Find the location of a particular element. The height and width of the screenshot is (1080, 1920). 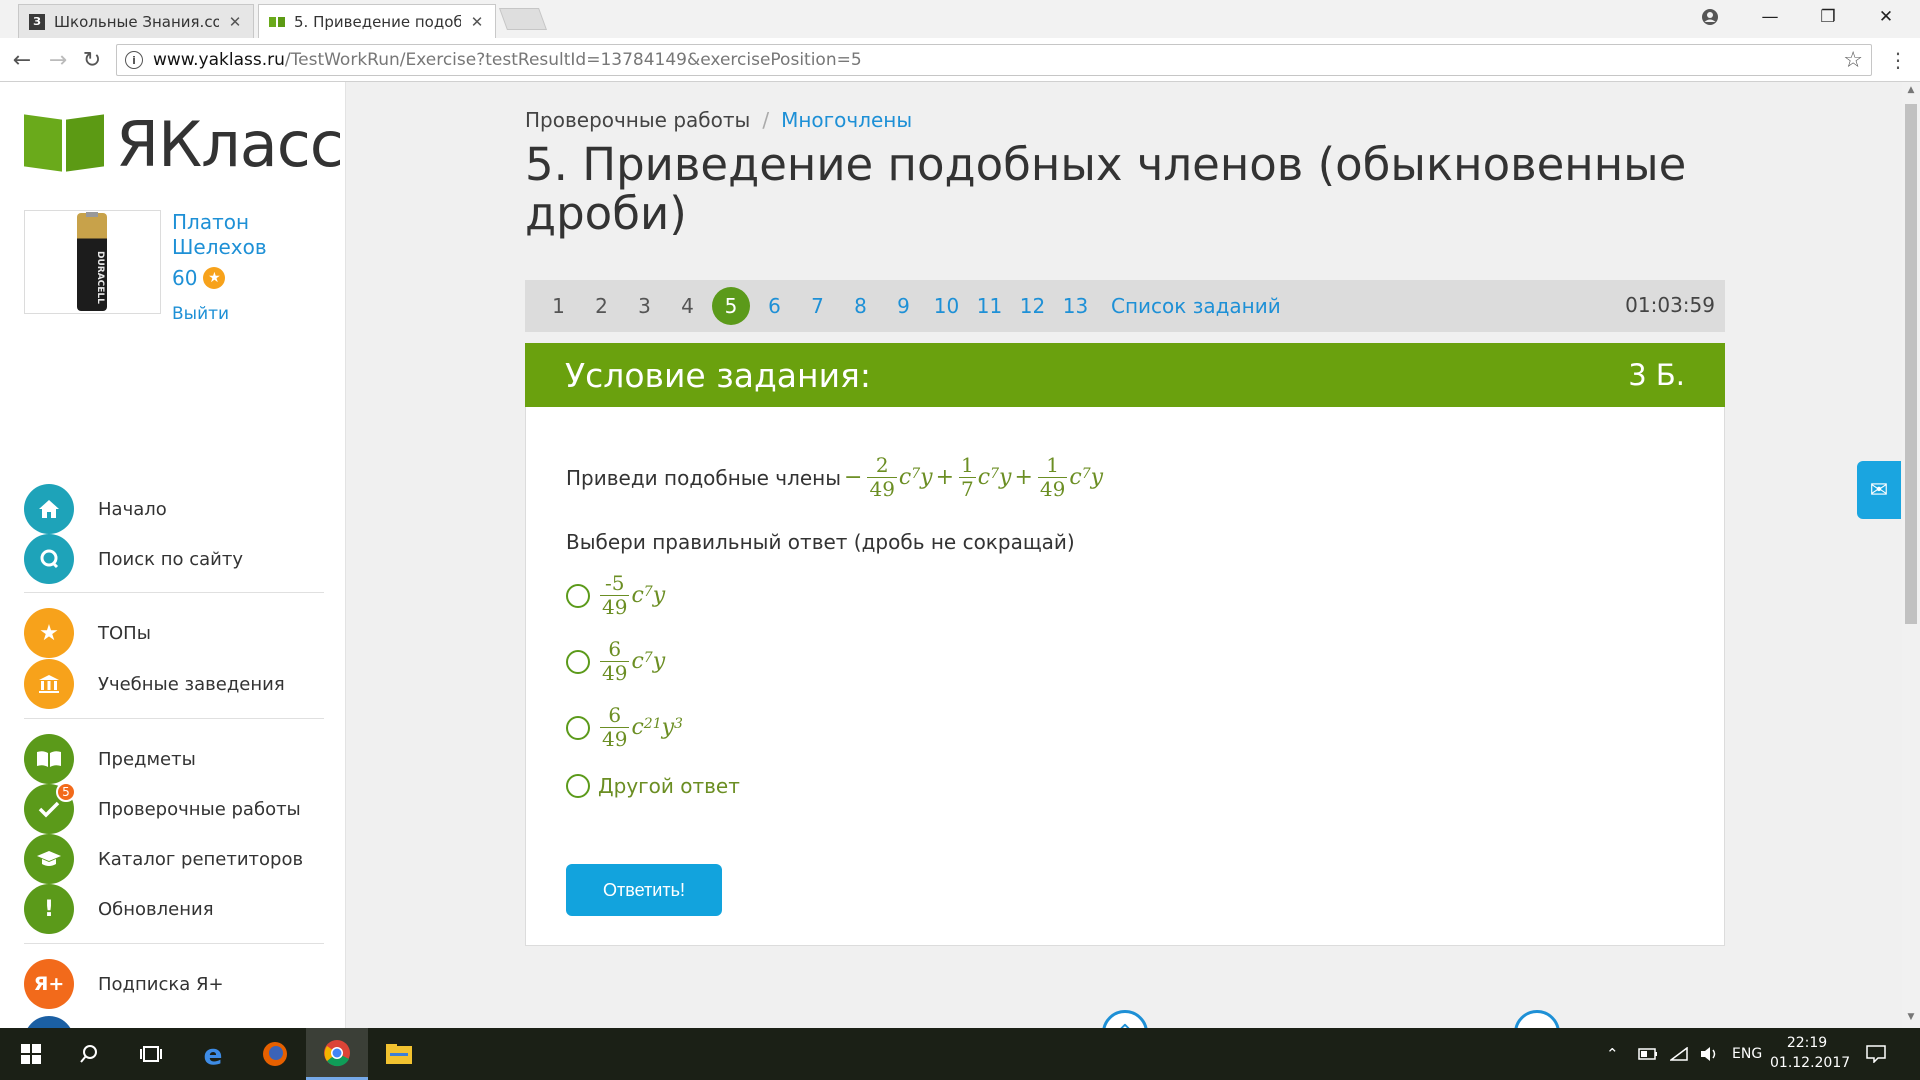

page-scrollbar: ▲ ▼ is located at coordinates (1911, 555).